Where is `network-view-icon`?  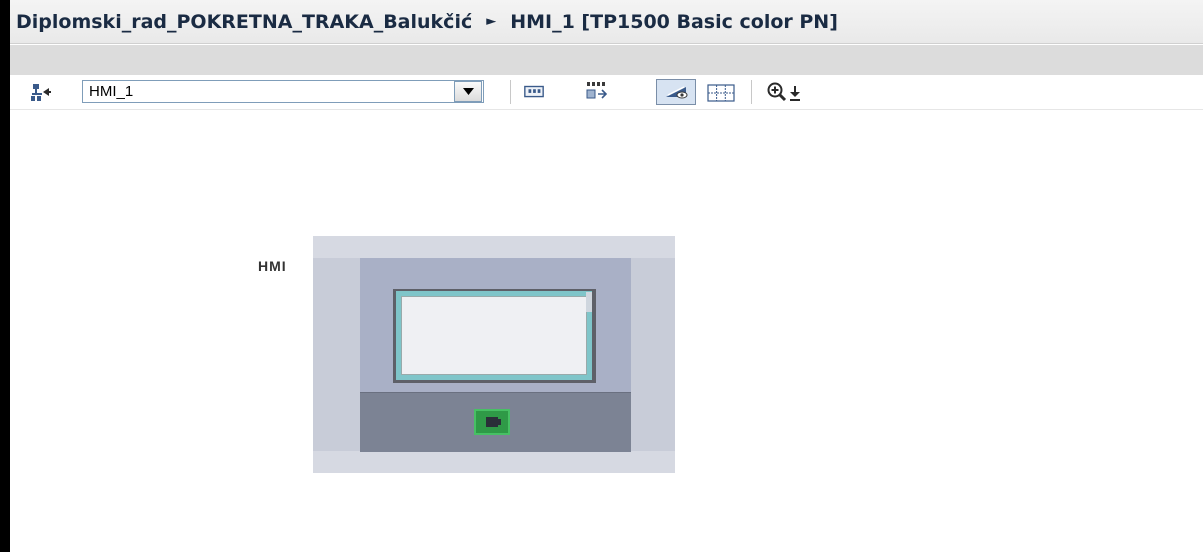
network-view-icon is located at coordinates (41, 93).